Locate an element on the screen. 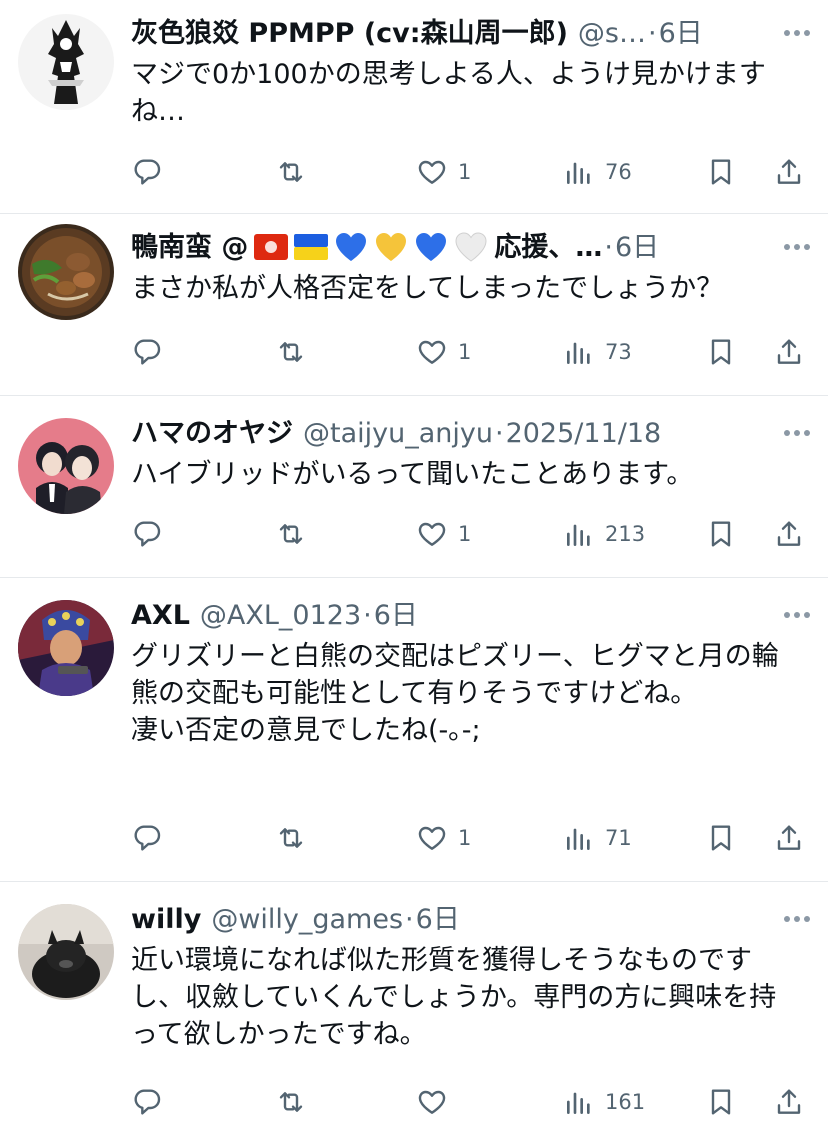 The height and width of the screenshot is (1138, 828). like-button is located at coordinates (437, 1102).